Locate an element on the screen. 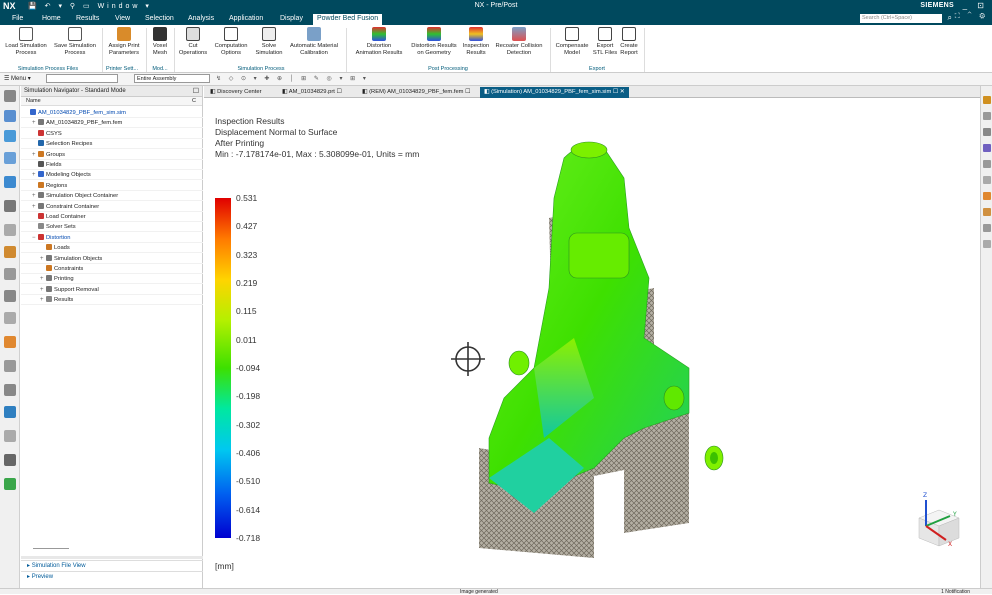 Image resolution: width=992 pixels, height=595 pixels. tree-item: Regions is located at coordinates (112, 186).